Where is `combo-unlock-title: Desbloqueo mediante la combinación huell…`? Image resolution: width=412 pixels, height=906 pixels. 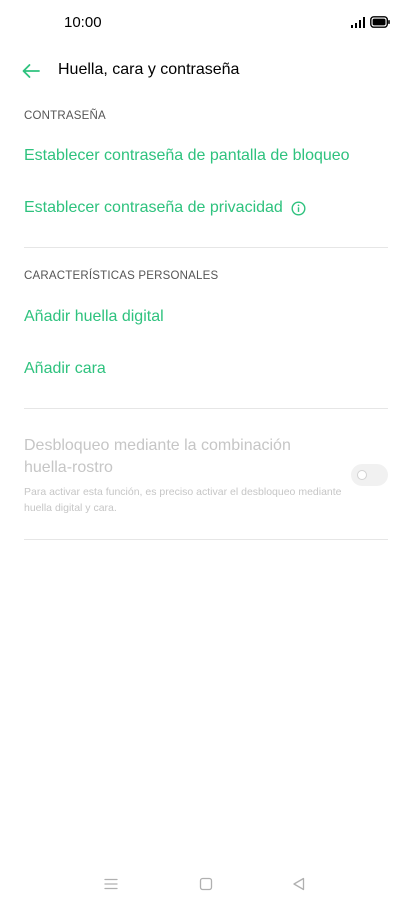
combo-unlock-title: Desbloqueo mediante la combinación huell… is located at coordinates (157, 456).